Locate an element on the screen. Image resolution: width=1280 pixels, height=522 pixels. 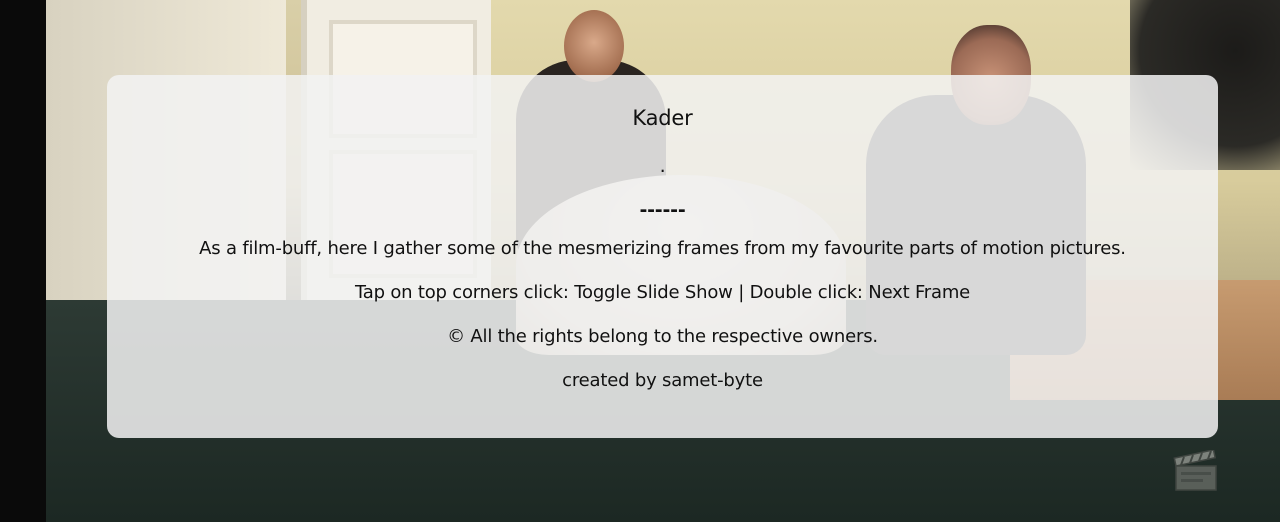
creator-credit: created by samet-byte is located at coordinates (662, 380).